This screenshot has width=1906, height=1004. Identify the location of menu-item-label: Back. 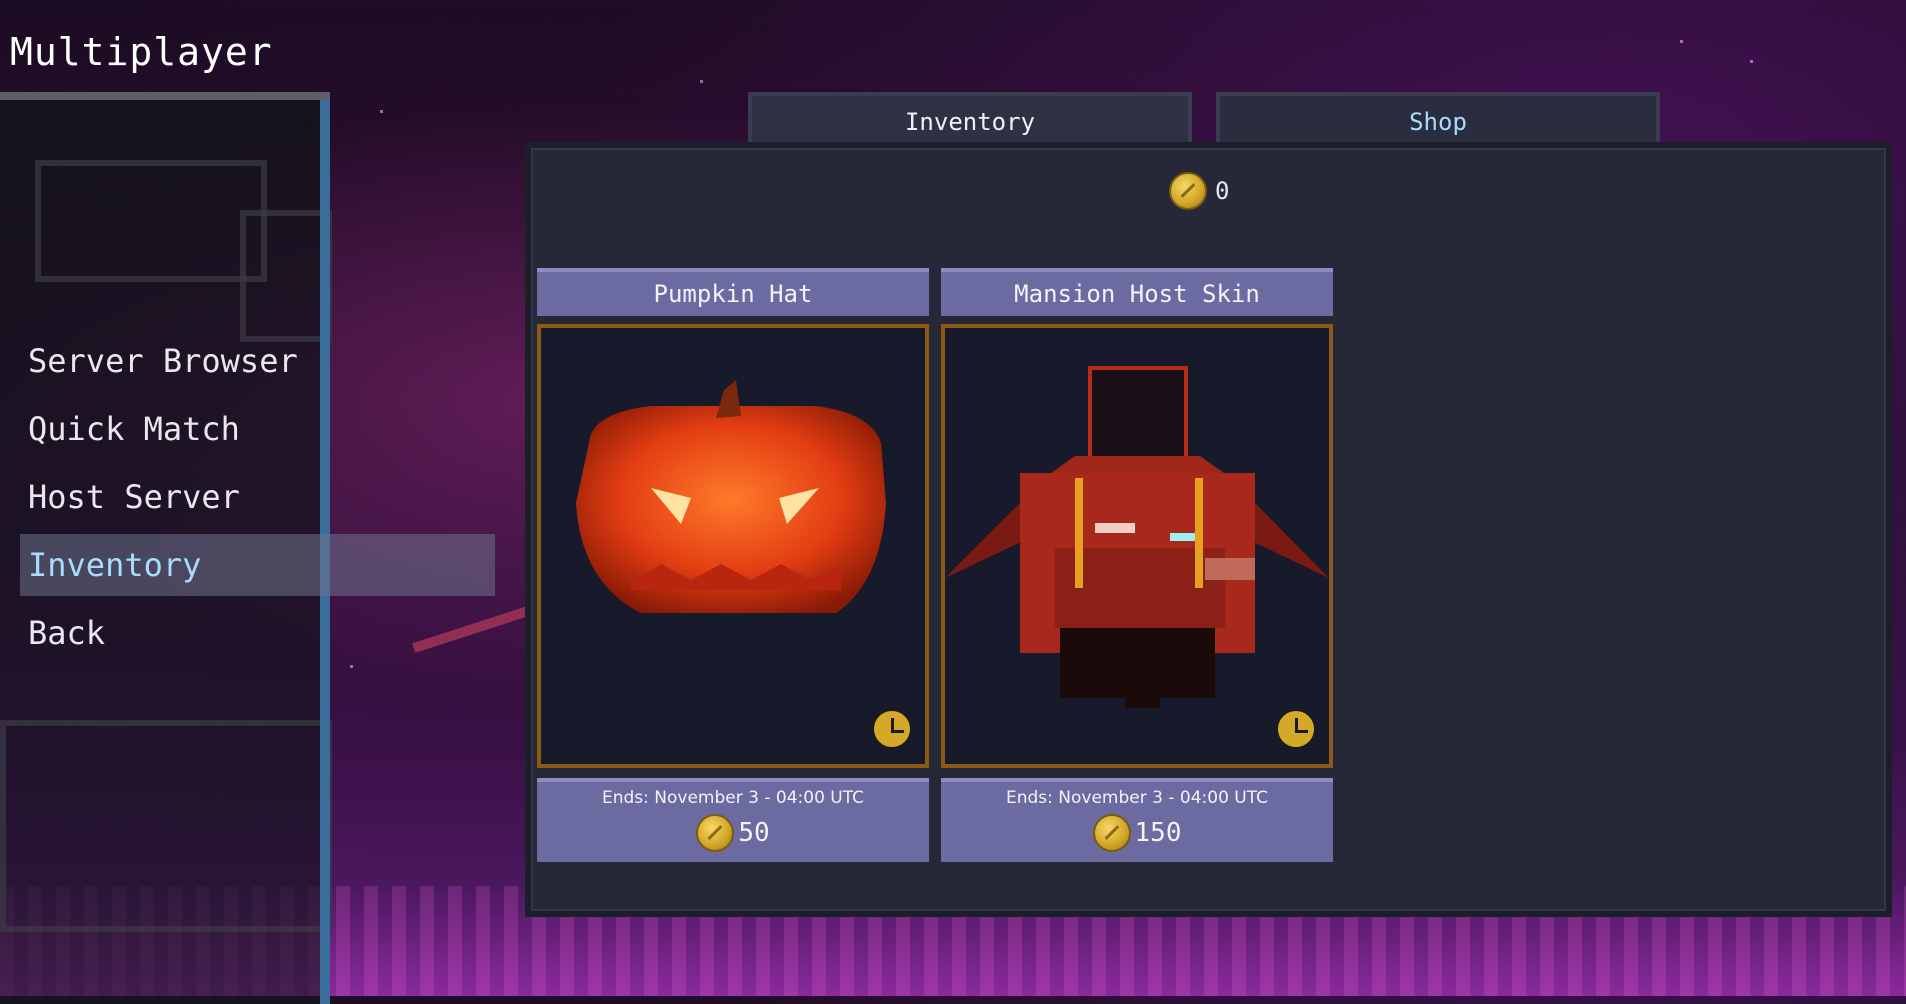
(67, 633).